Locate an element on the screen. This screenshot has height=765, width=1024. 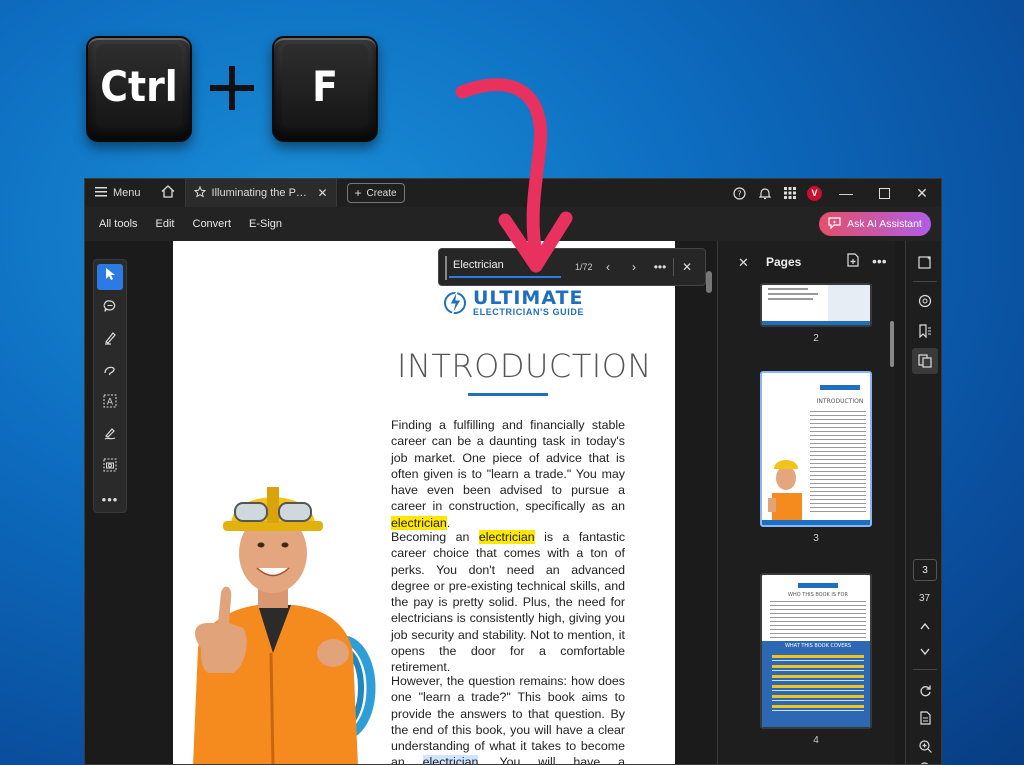
create-label: Create is located at coordinates (381, 193).